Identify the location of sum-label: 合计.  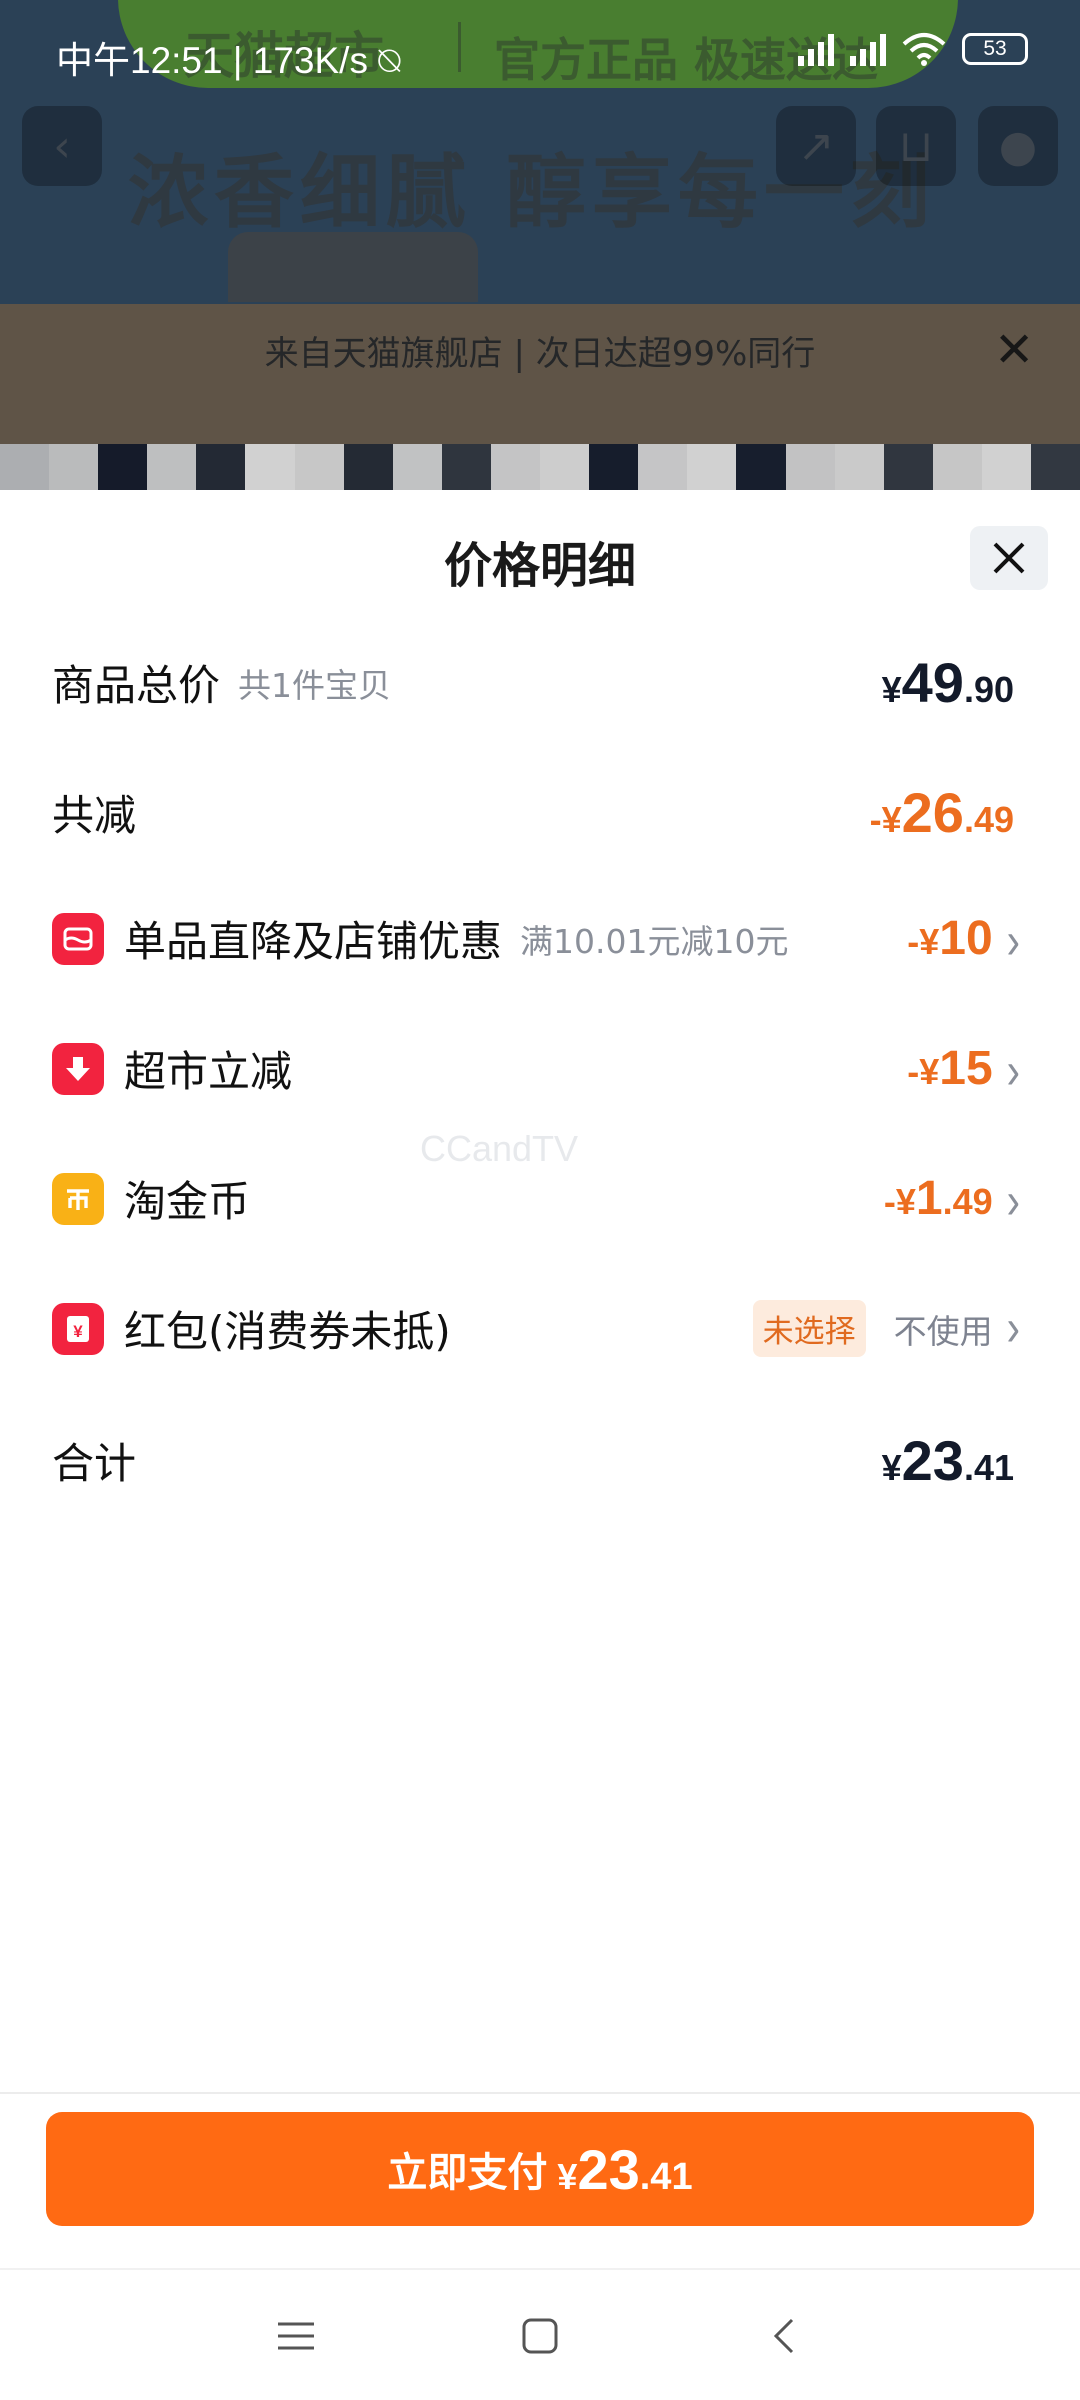
(94, 1463).